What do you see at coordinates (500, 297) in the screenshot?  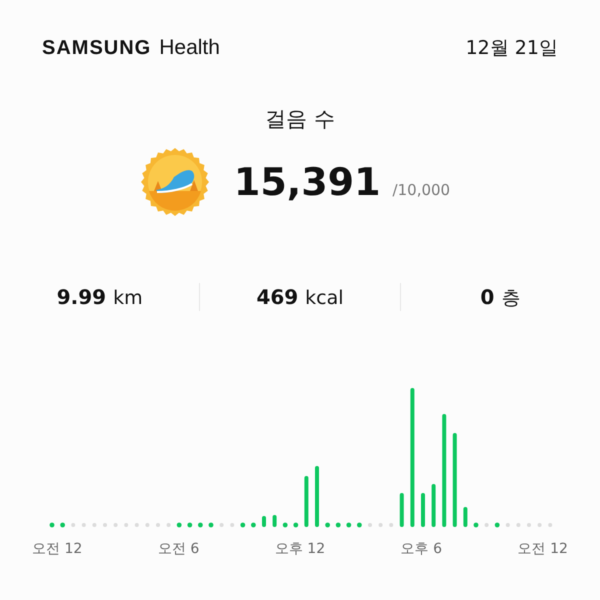 I see `stat-value: 0 층` at bounding box center [500, 297].